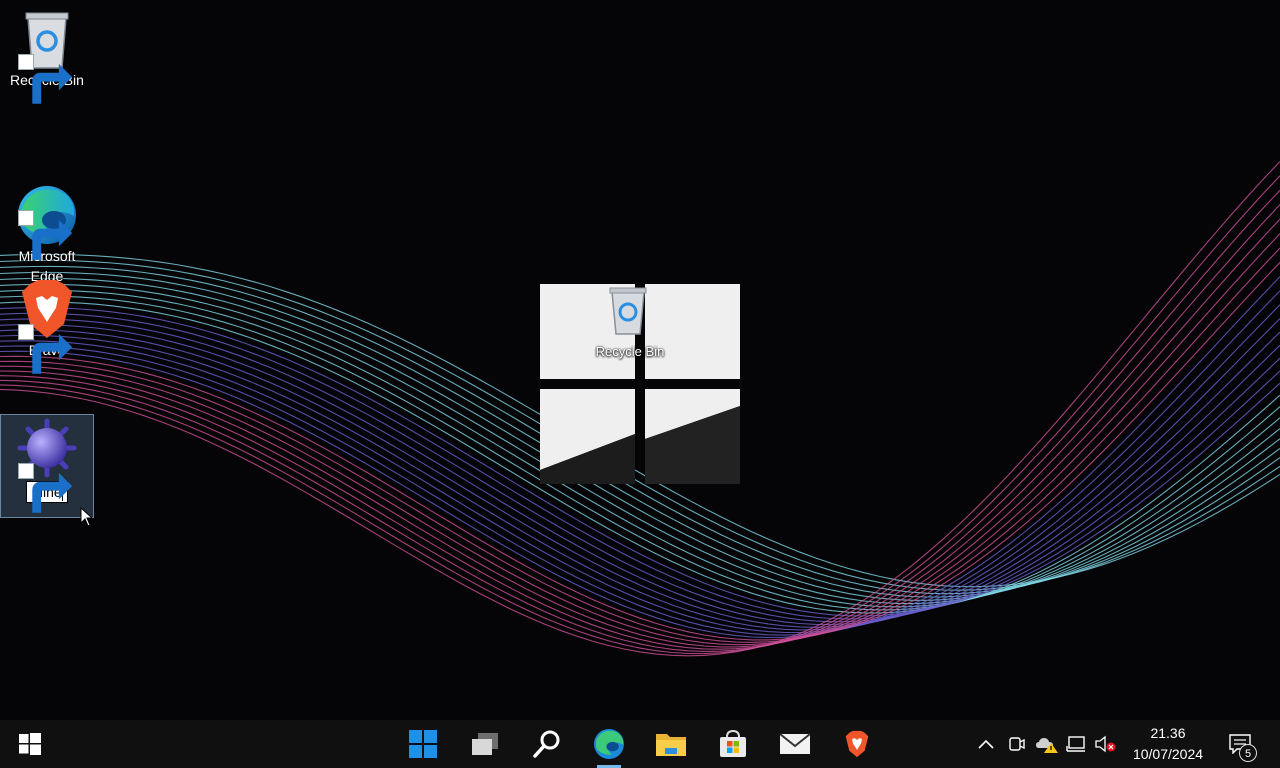 This screenshot has height=768, width=1280. I want to click on action-center-button, so click(1240, 744).